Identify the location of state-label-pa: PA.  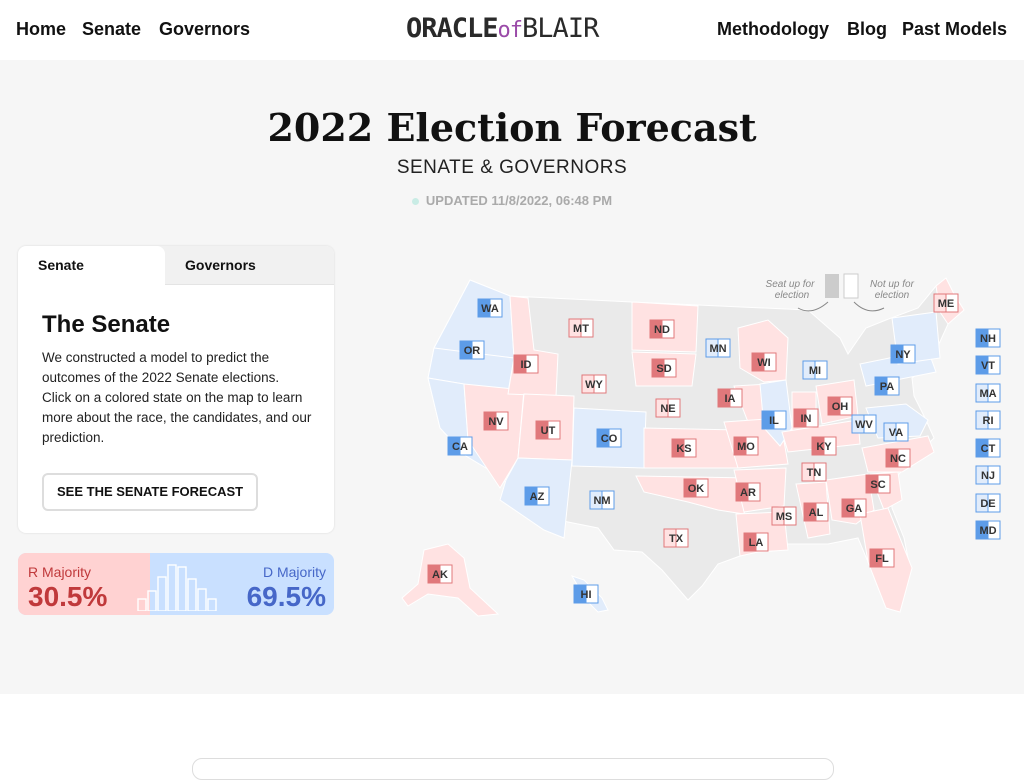
(887, 386).